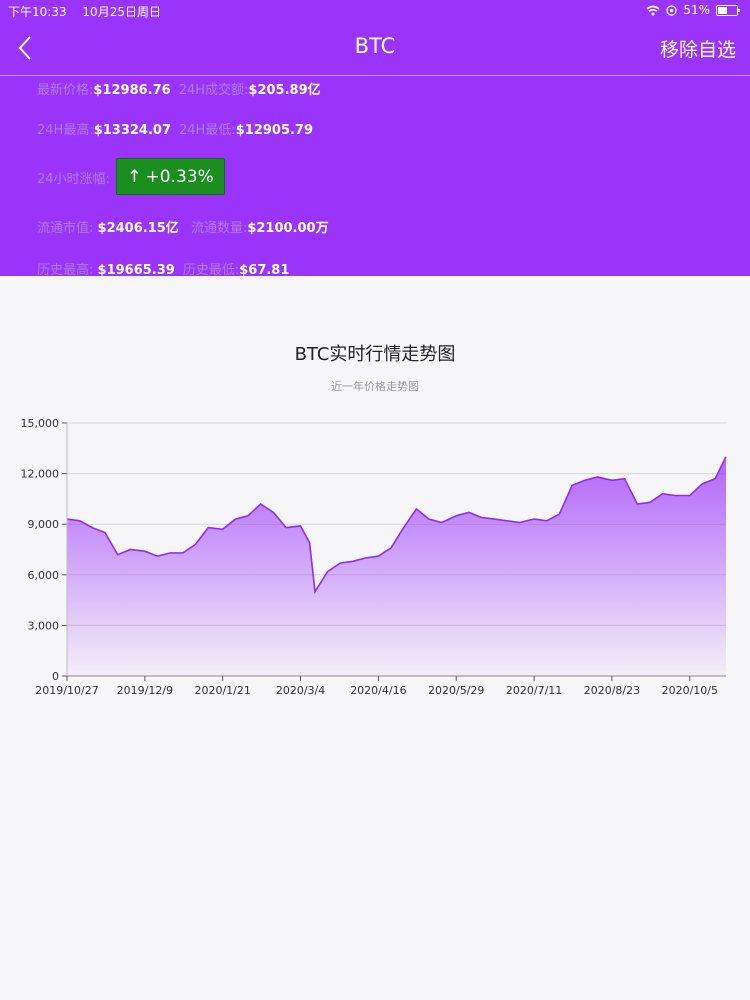 This screenshot has height=1000, width=750. What do you see at coordinates (121, 12) in the screenshot?
I see `status-date: 10月25日周日` at bounding box center [121, 12].